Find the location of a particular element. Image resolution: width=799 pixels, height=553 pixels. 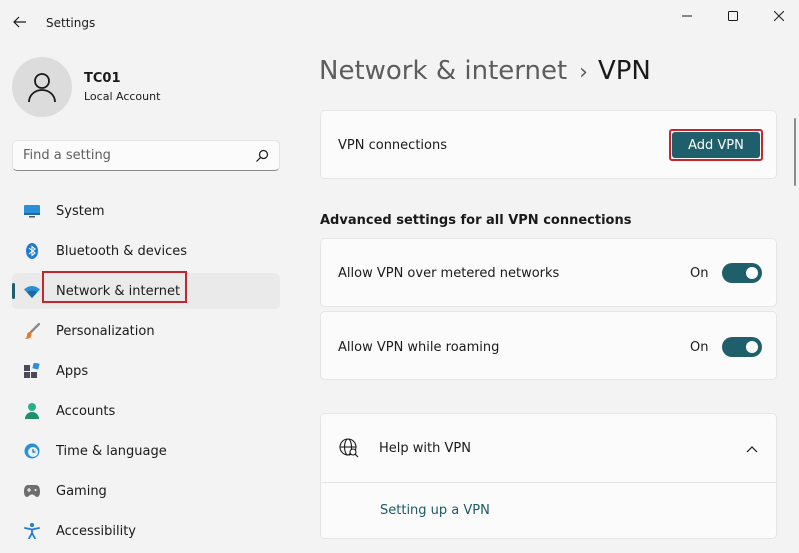

sidebar-item-system: System is located at coordinates (146, 211).